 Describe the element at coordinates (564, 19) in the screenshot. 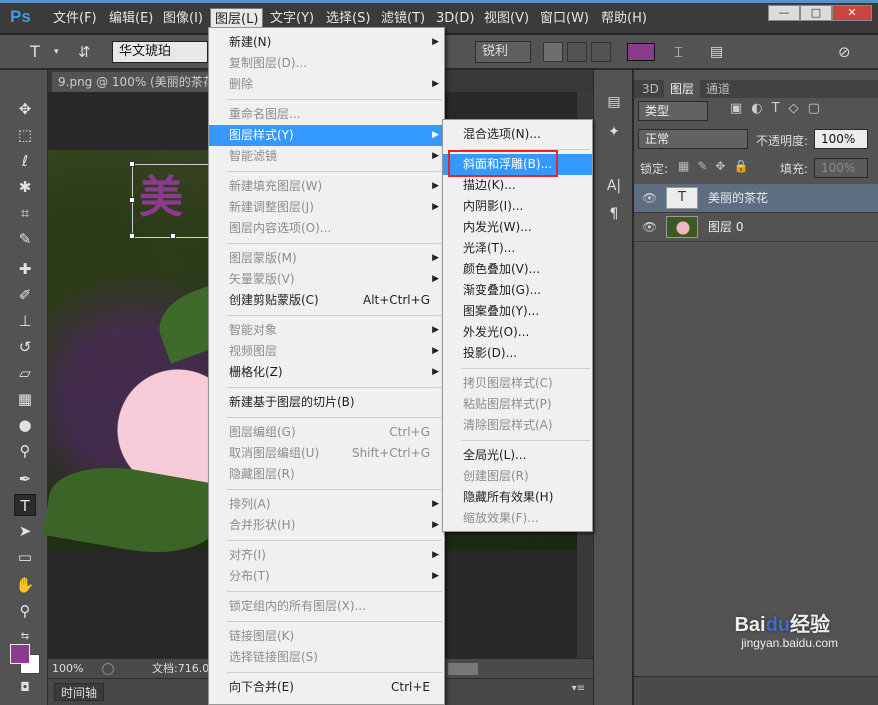

I see `menu-window: 窗口(W)` at that location.